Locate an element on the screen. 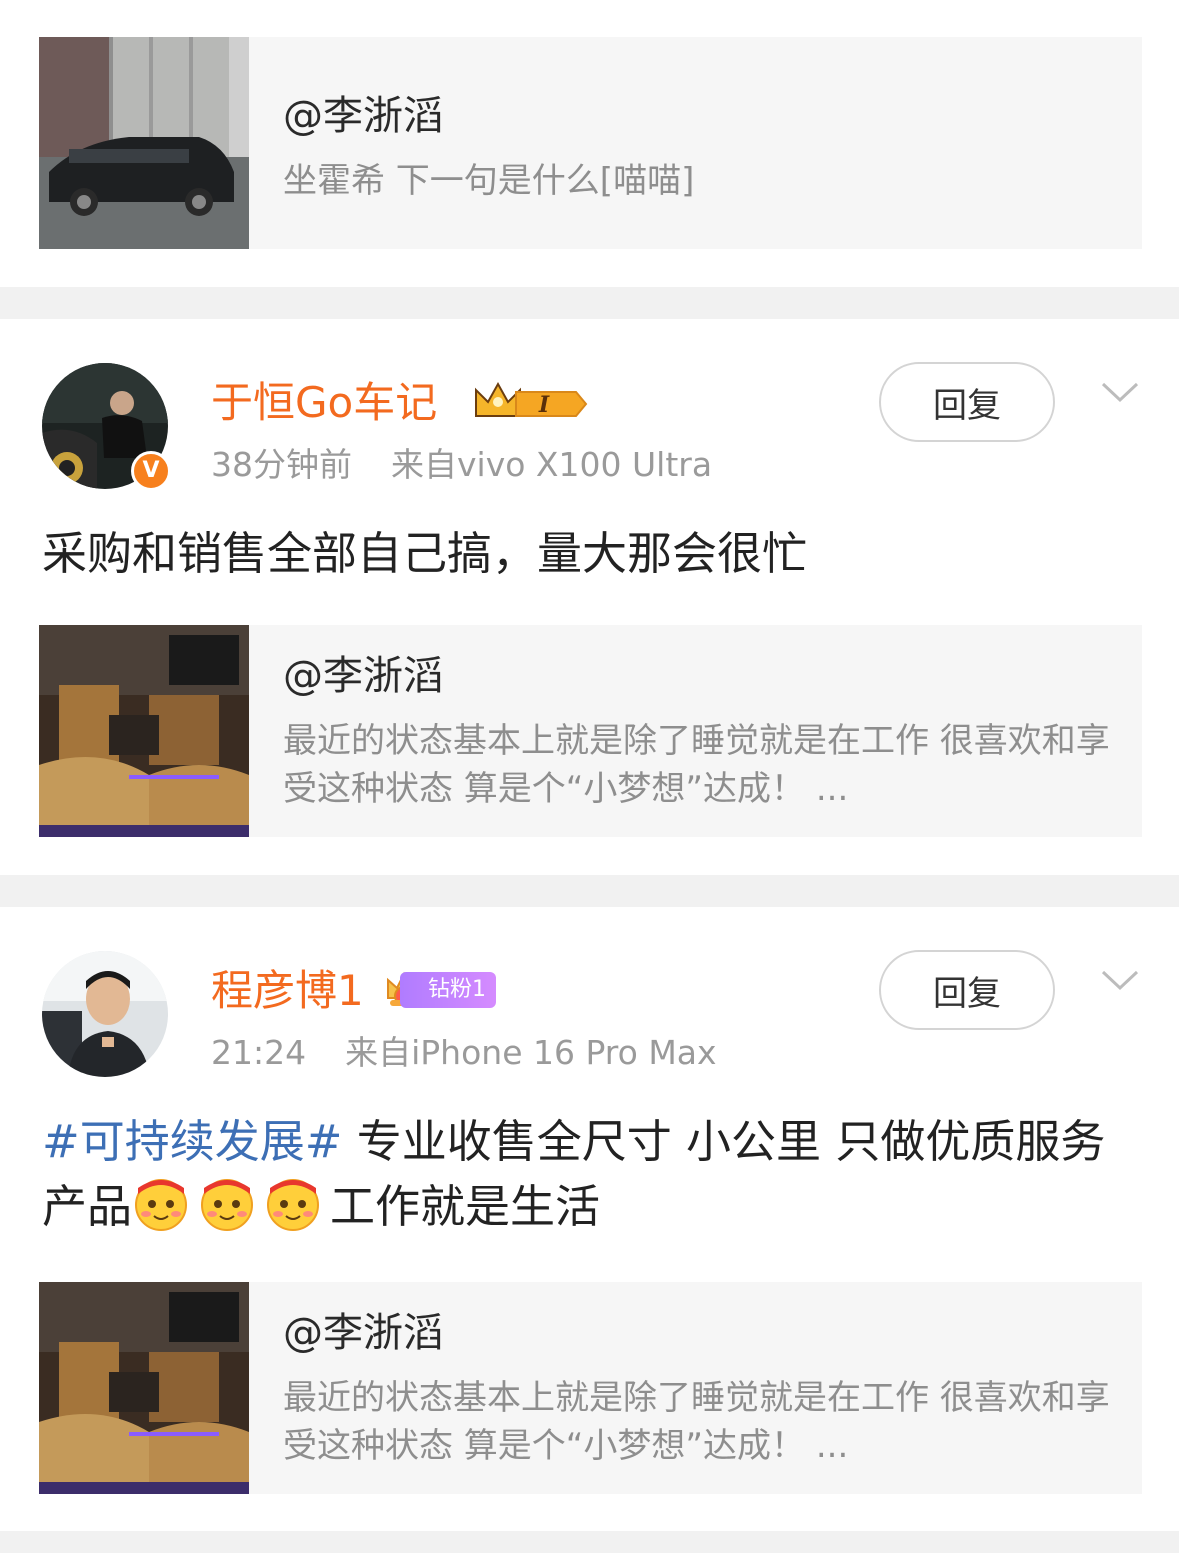  post-body-text: 工作就是生活 is located at coordinates (465, 1206).